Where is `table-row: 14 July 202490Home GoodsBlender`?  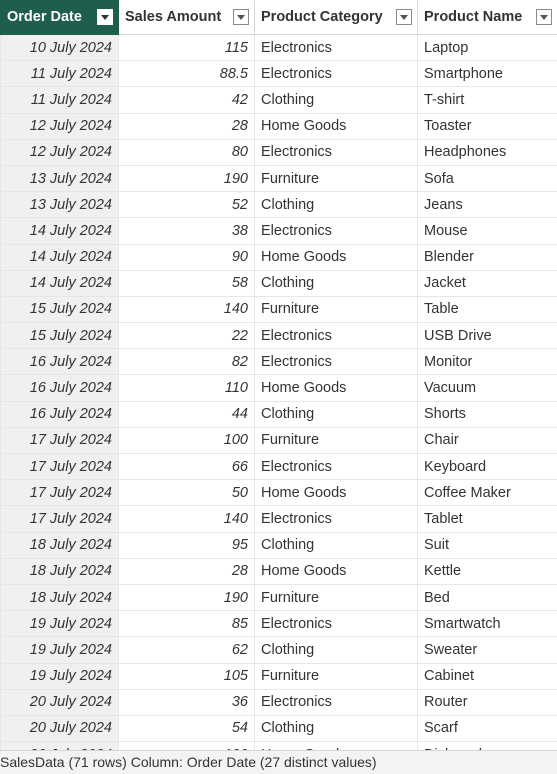
table-row: 14 July 202490Home GoodsBlender is located at coordinates (279, 257).